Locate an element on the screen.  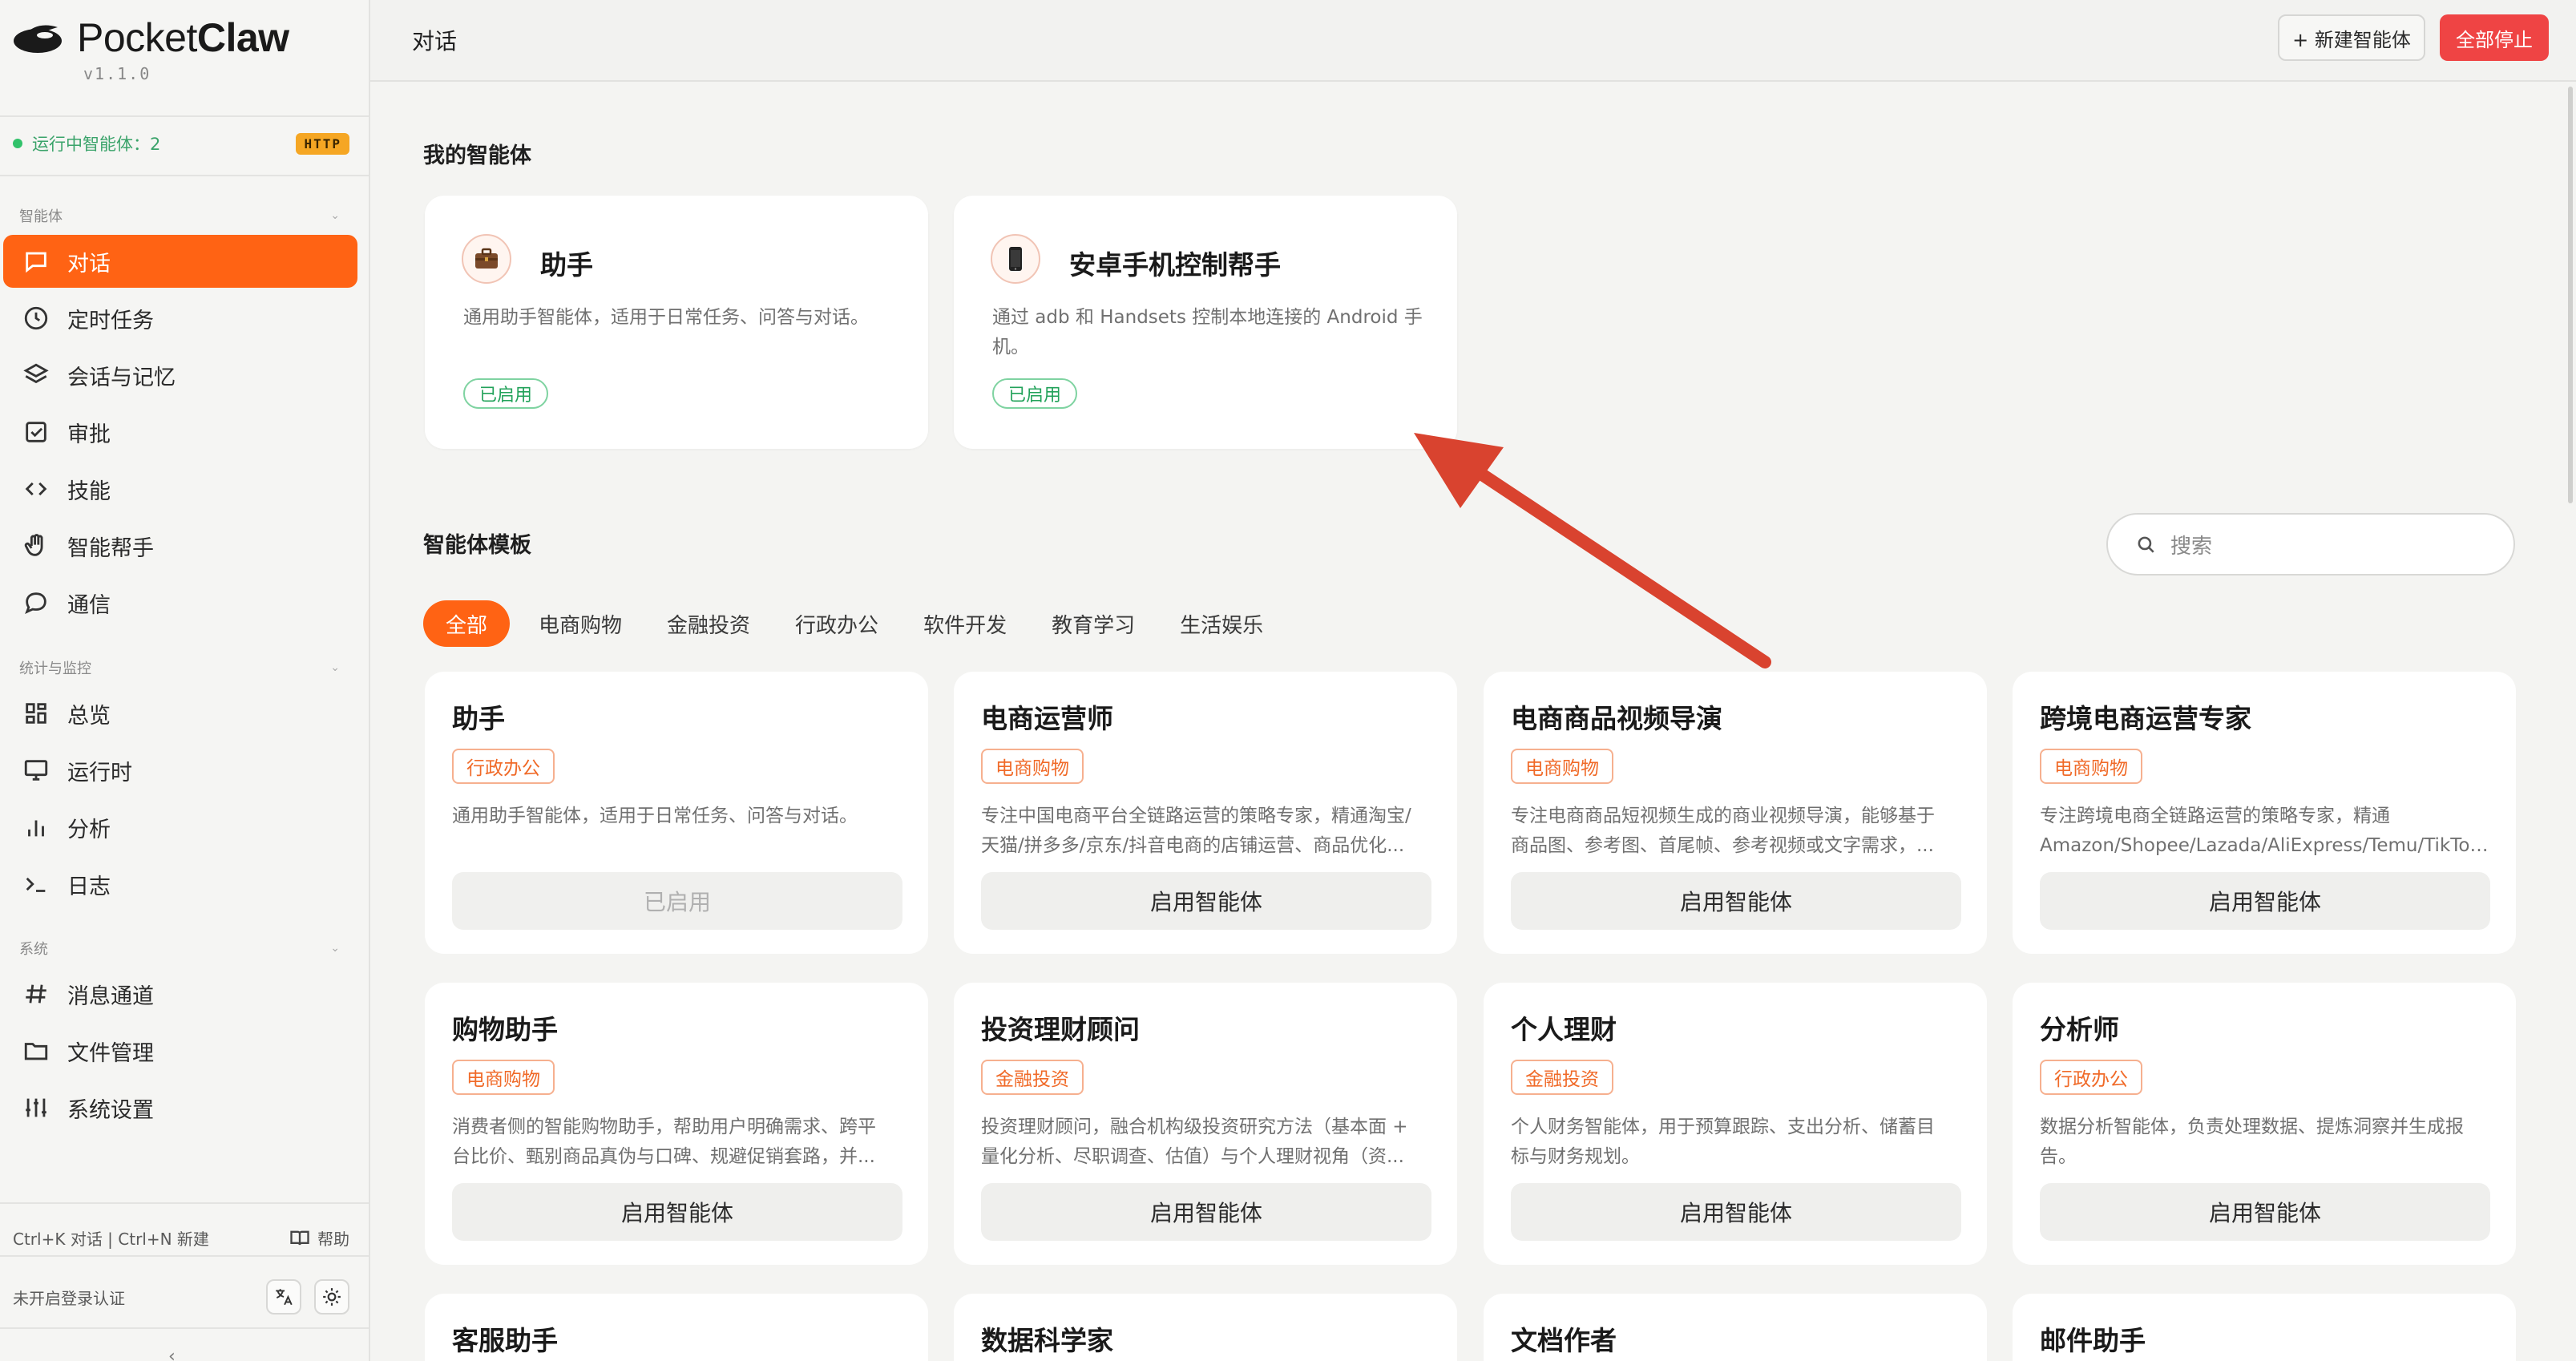
page-title: 对话 is located at coordinates (435, 42).